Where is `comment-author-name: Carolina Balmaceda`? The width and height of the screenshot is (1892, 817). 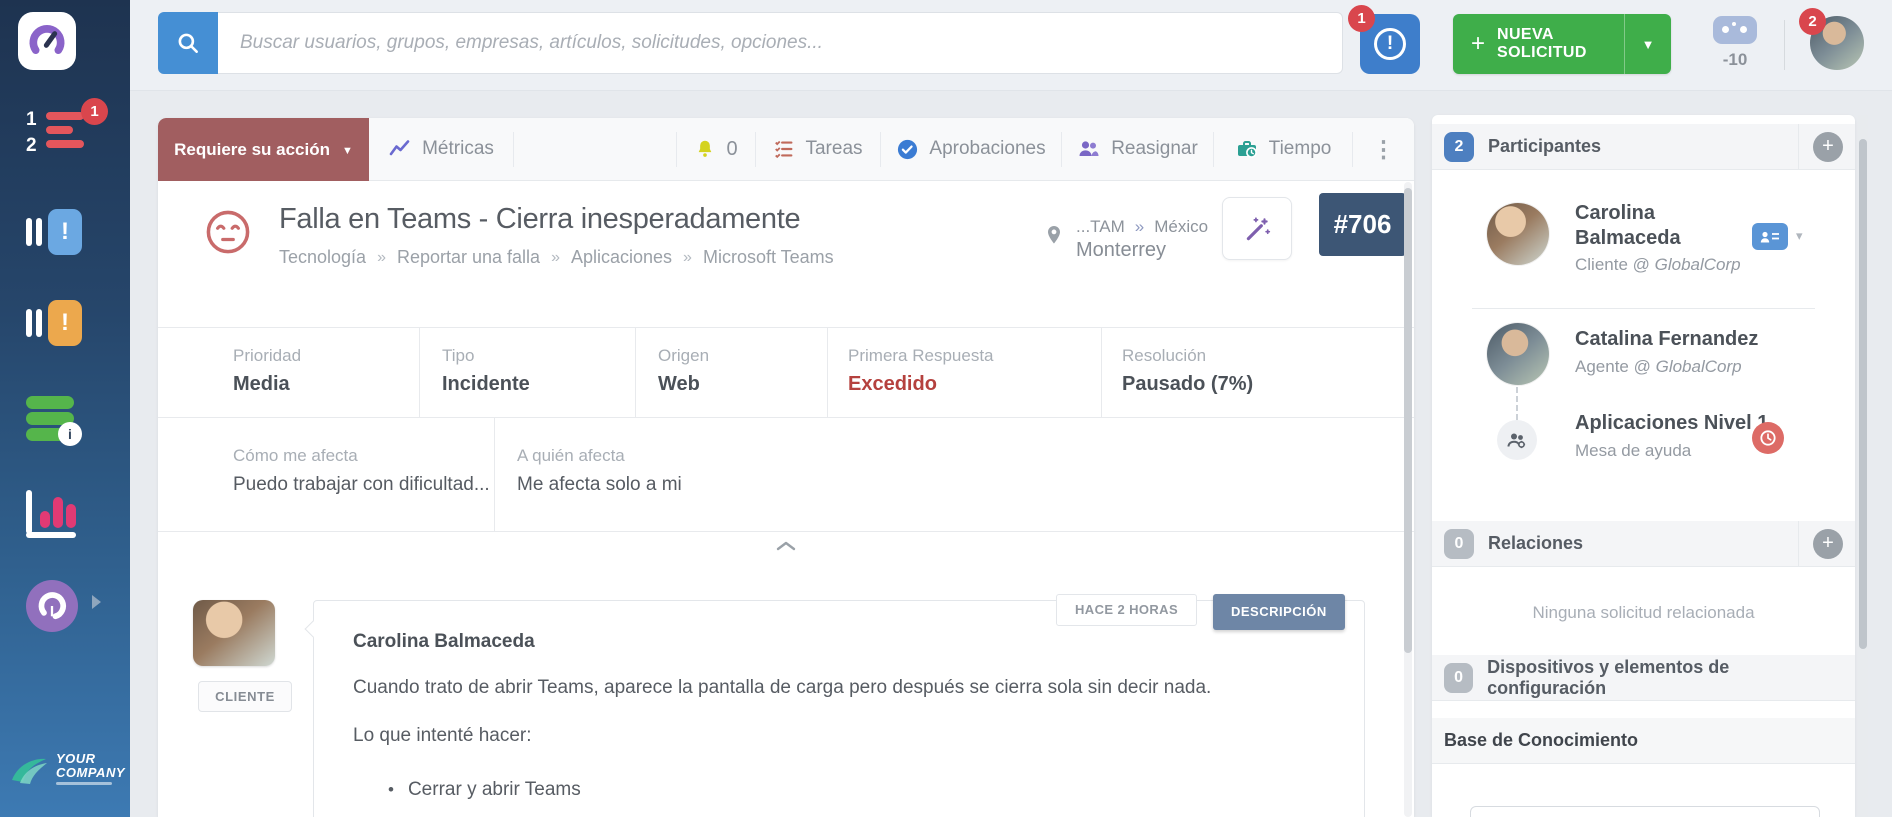 comment-author-name: Carolina Balmaceda is located at coordinates (444, 642).